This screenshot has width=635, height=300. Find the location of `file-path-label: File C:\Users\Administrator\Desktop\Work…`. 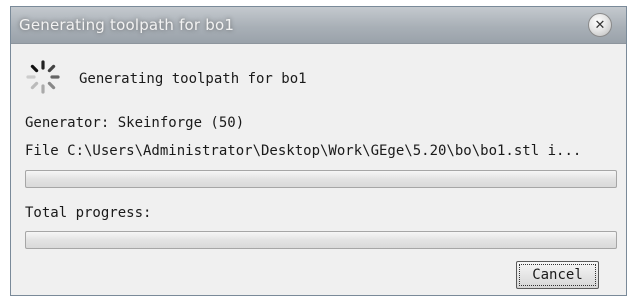

file-path-label: File C:\Users\Administrator\Desktop\Work… is located at coordinates (303, 151).